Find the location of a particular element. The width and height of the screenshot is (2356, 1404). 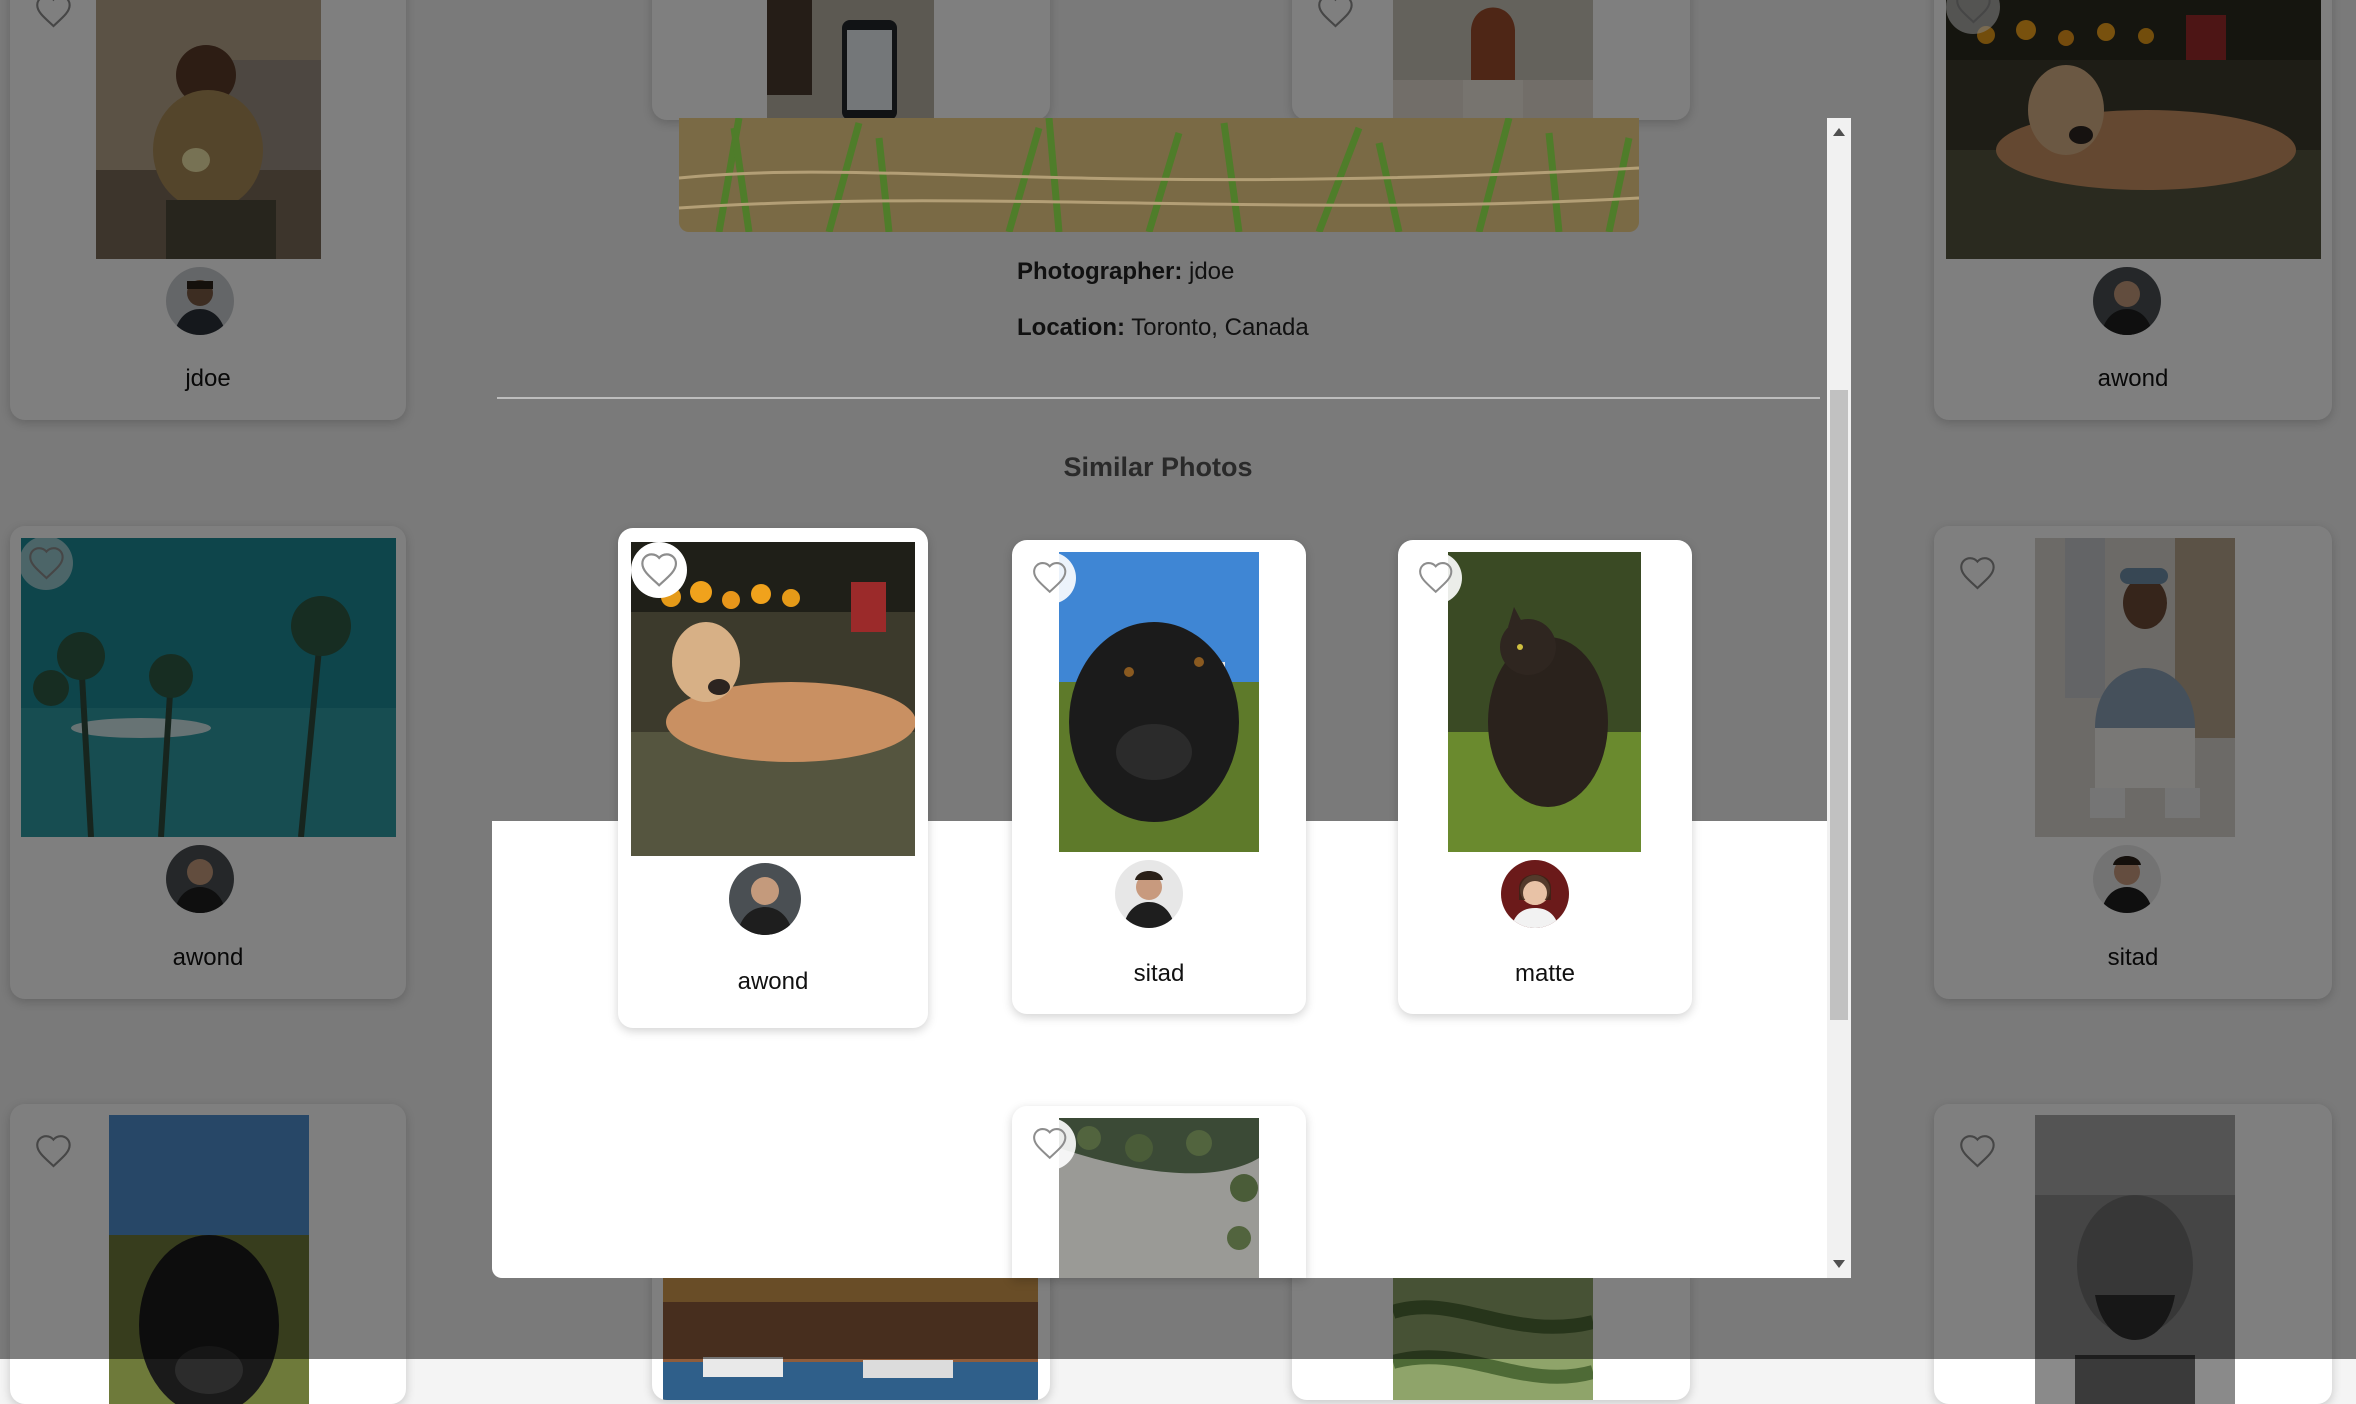

modal-edge is located at coordinates (498, 1006).